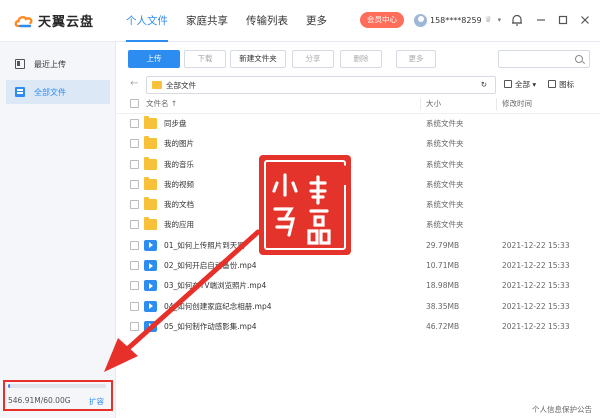 The width and height of the screenshot is (600, 418). I want to click on nav-more: 更多, so click(316, 21).